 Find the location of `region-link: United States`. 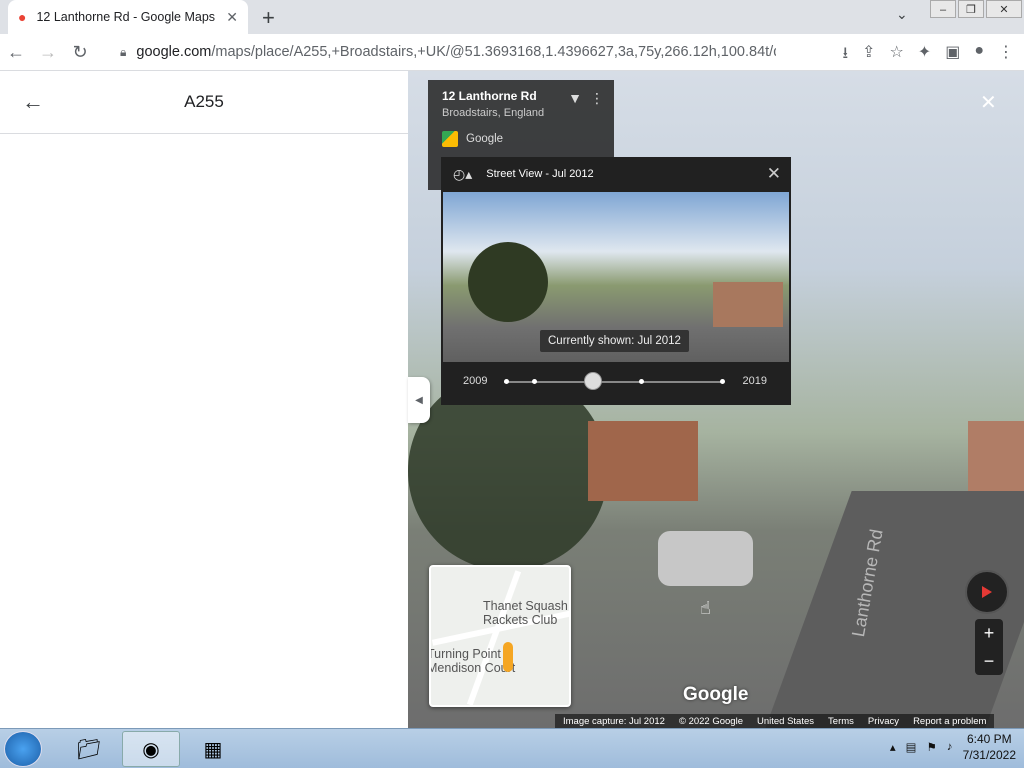

region-link: United States is located at coordinates (785, 721).